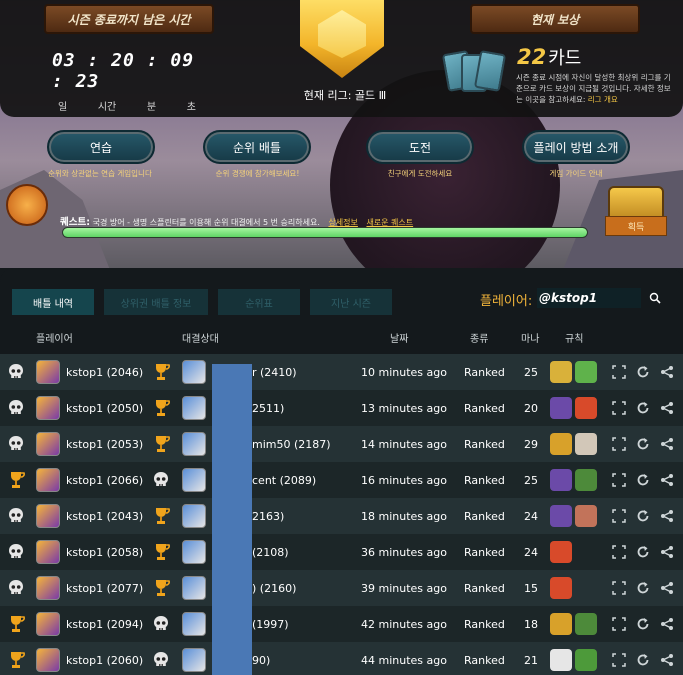 The width and height of the screenshot is (683, 675). I want to click on ranked-battle-desc: 순위 경쟁에 참가해보세요!, so click(257, 173).